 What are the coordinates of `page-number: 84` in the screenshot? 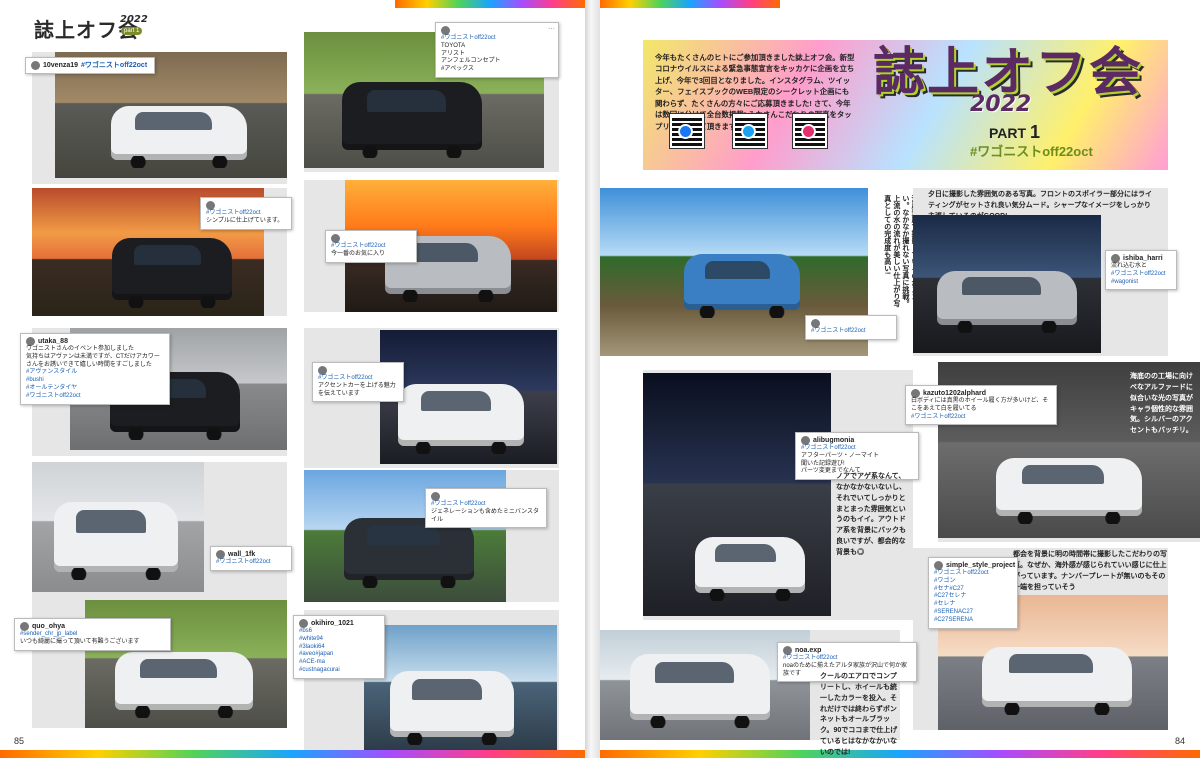 It's located at (1180, 741).